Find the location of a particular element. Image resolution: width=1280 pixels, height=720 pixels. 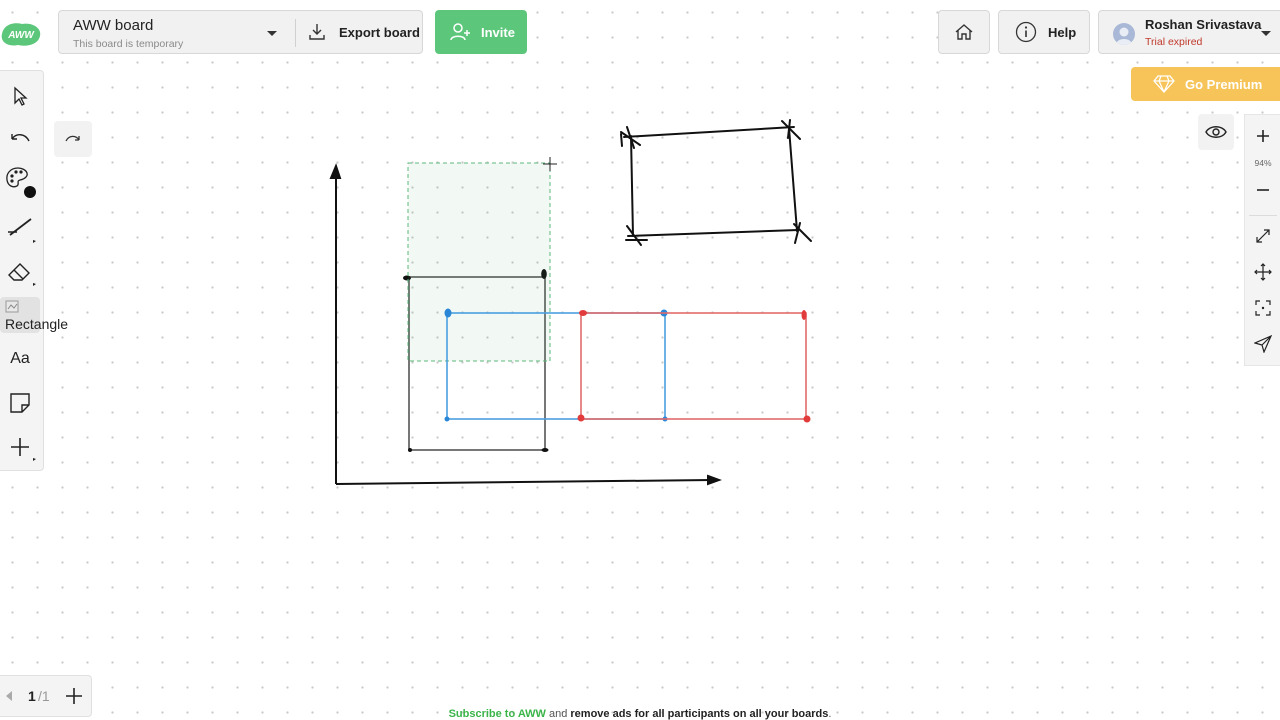

home-button is located at coordinates (964, 32).